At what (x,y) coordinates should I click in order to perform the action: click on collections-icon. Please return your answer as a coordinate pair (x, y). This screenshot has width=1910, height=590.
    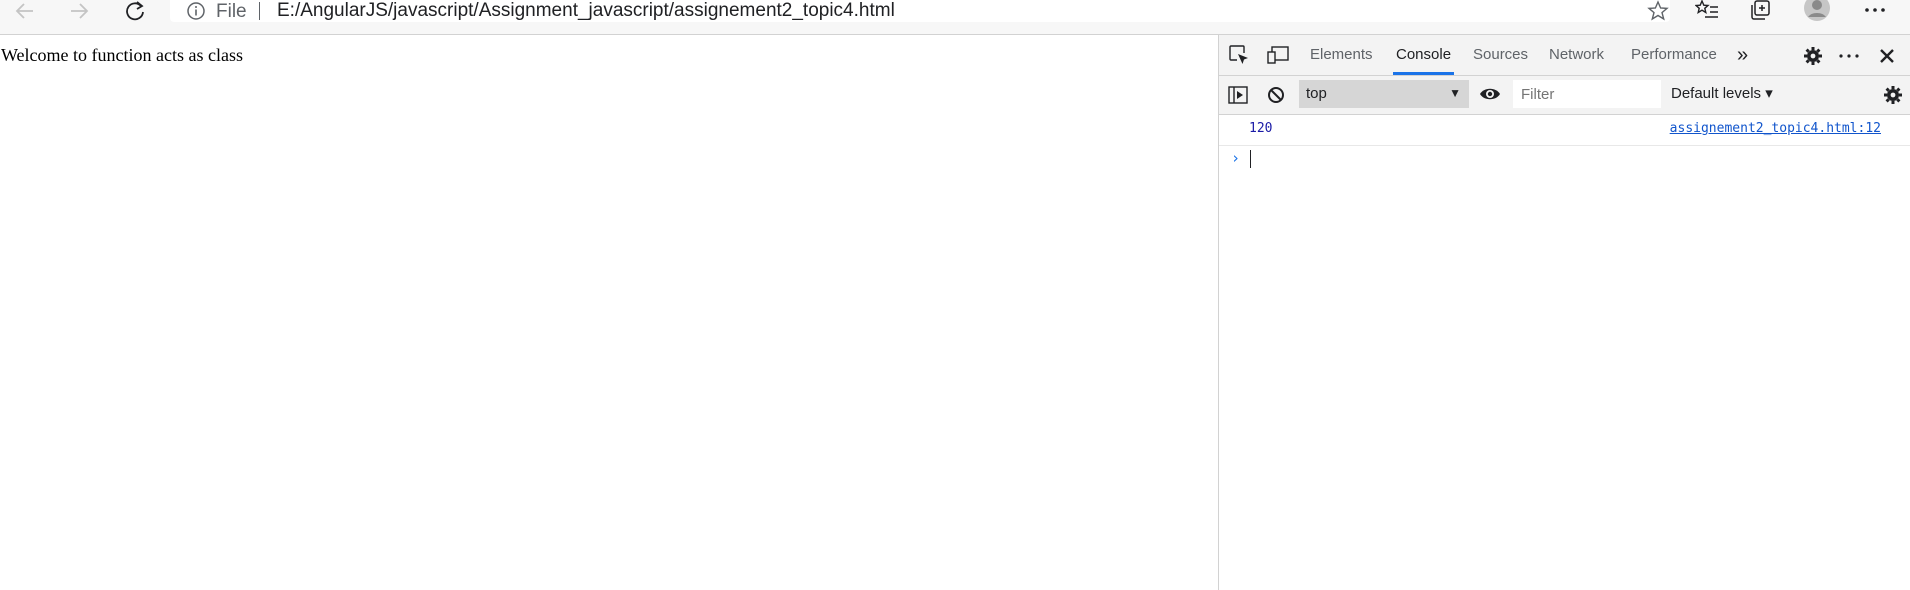
    Looking at the image, I should click on (1761, 11).